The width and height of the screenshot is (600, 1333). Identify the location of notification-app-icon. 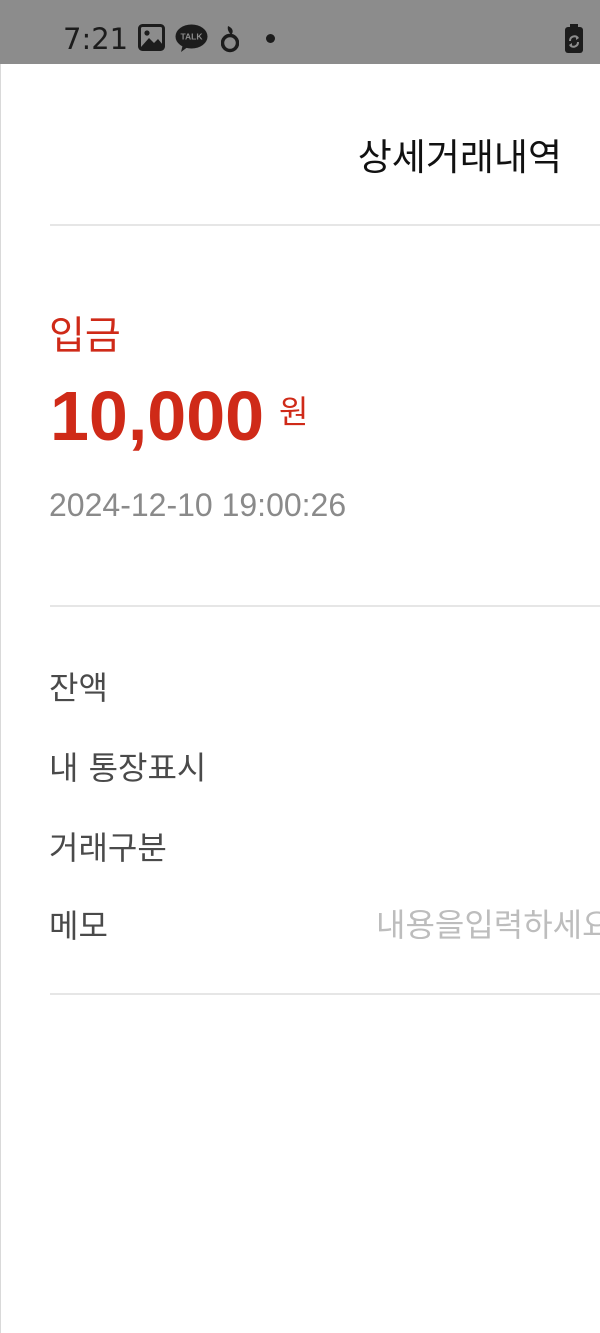
(230, 39).